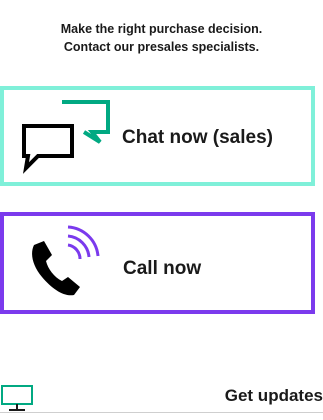 Image resolution: width=323 pixels, height=420 pixels. What do you see at coordinates (161, 47) in the screenshot?
I see `heading-line-2: Contact our presales specialists.` at bounding box center [161, 47].